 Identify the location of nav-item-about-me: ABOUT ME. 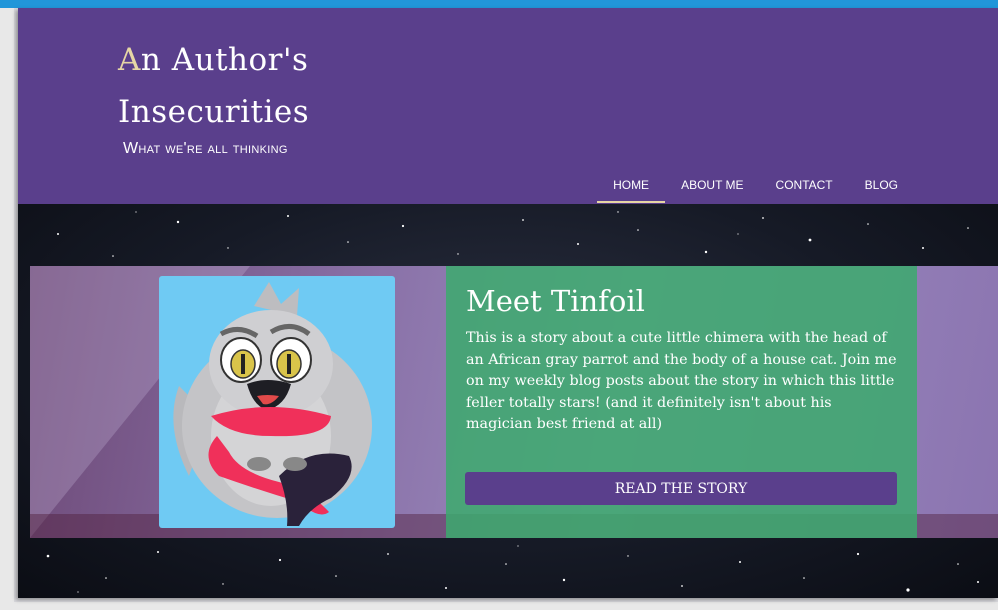
(712, 189).